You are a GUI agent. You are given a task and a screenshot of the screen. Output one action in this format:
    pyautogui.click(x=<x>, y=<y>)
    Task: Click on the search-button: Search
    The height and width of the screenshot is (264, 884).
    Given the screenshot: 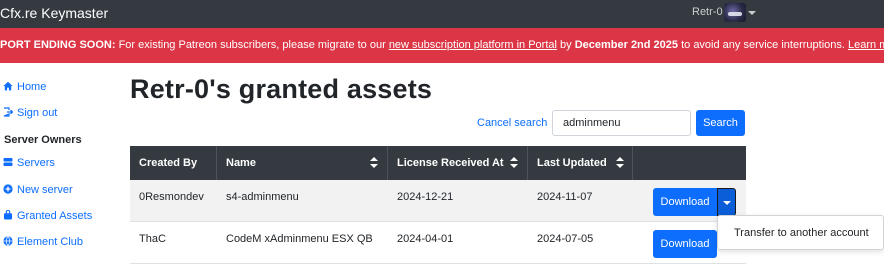 What is the action you would take?
    pyautogui.click(x=720, y=123)
    